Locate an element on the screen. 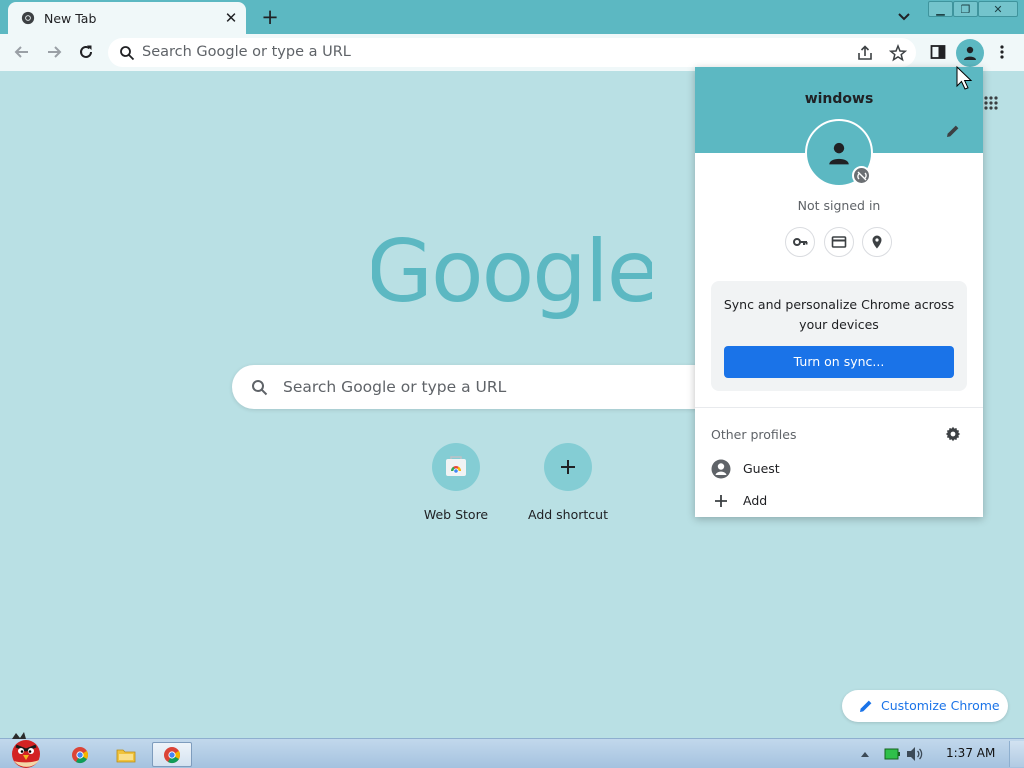 This screenshot has height=768, width=1024. tab-title: New Tab is located at coordinates (70, 18).